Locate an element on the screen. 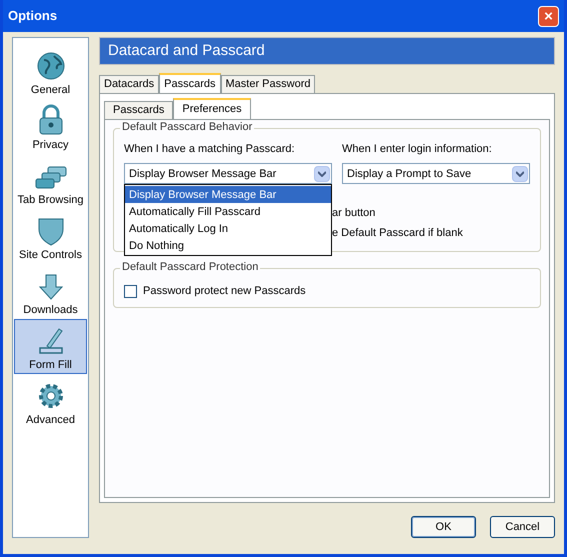 The height and width of the screenshot is (557, 567). dropdown-option: Do Nothing is located at coordinates (228, 245).